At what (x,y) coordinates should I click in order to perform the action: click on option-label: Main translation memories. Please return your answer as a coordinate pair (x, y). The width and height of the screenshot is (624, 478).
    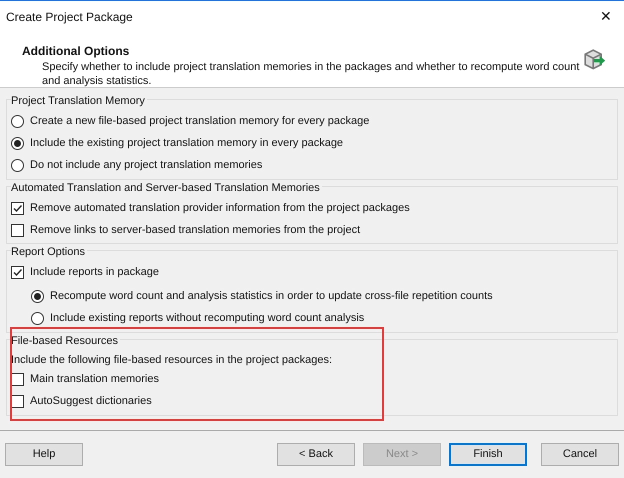
    Looking at the image, I should click on (94, 380).